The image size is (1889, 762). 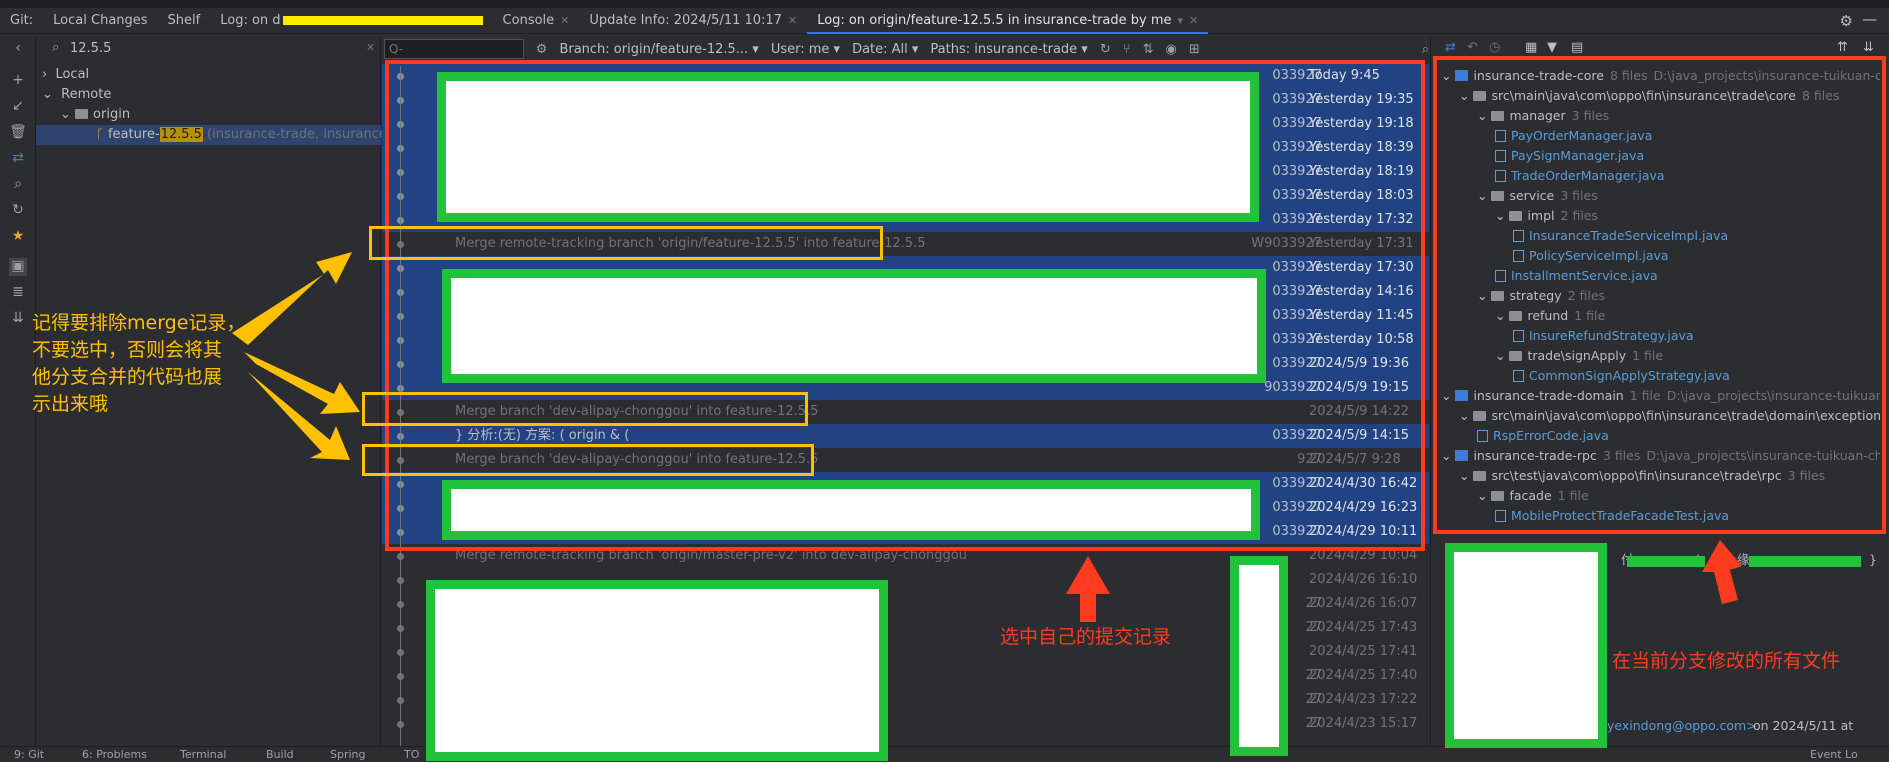 I want to click on left-annotation-line: 他分支合并的代码也展, so click(x=127, y=377).